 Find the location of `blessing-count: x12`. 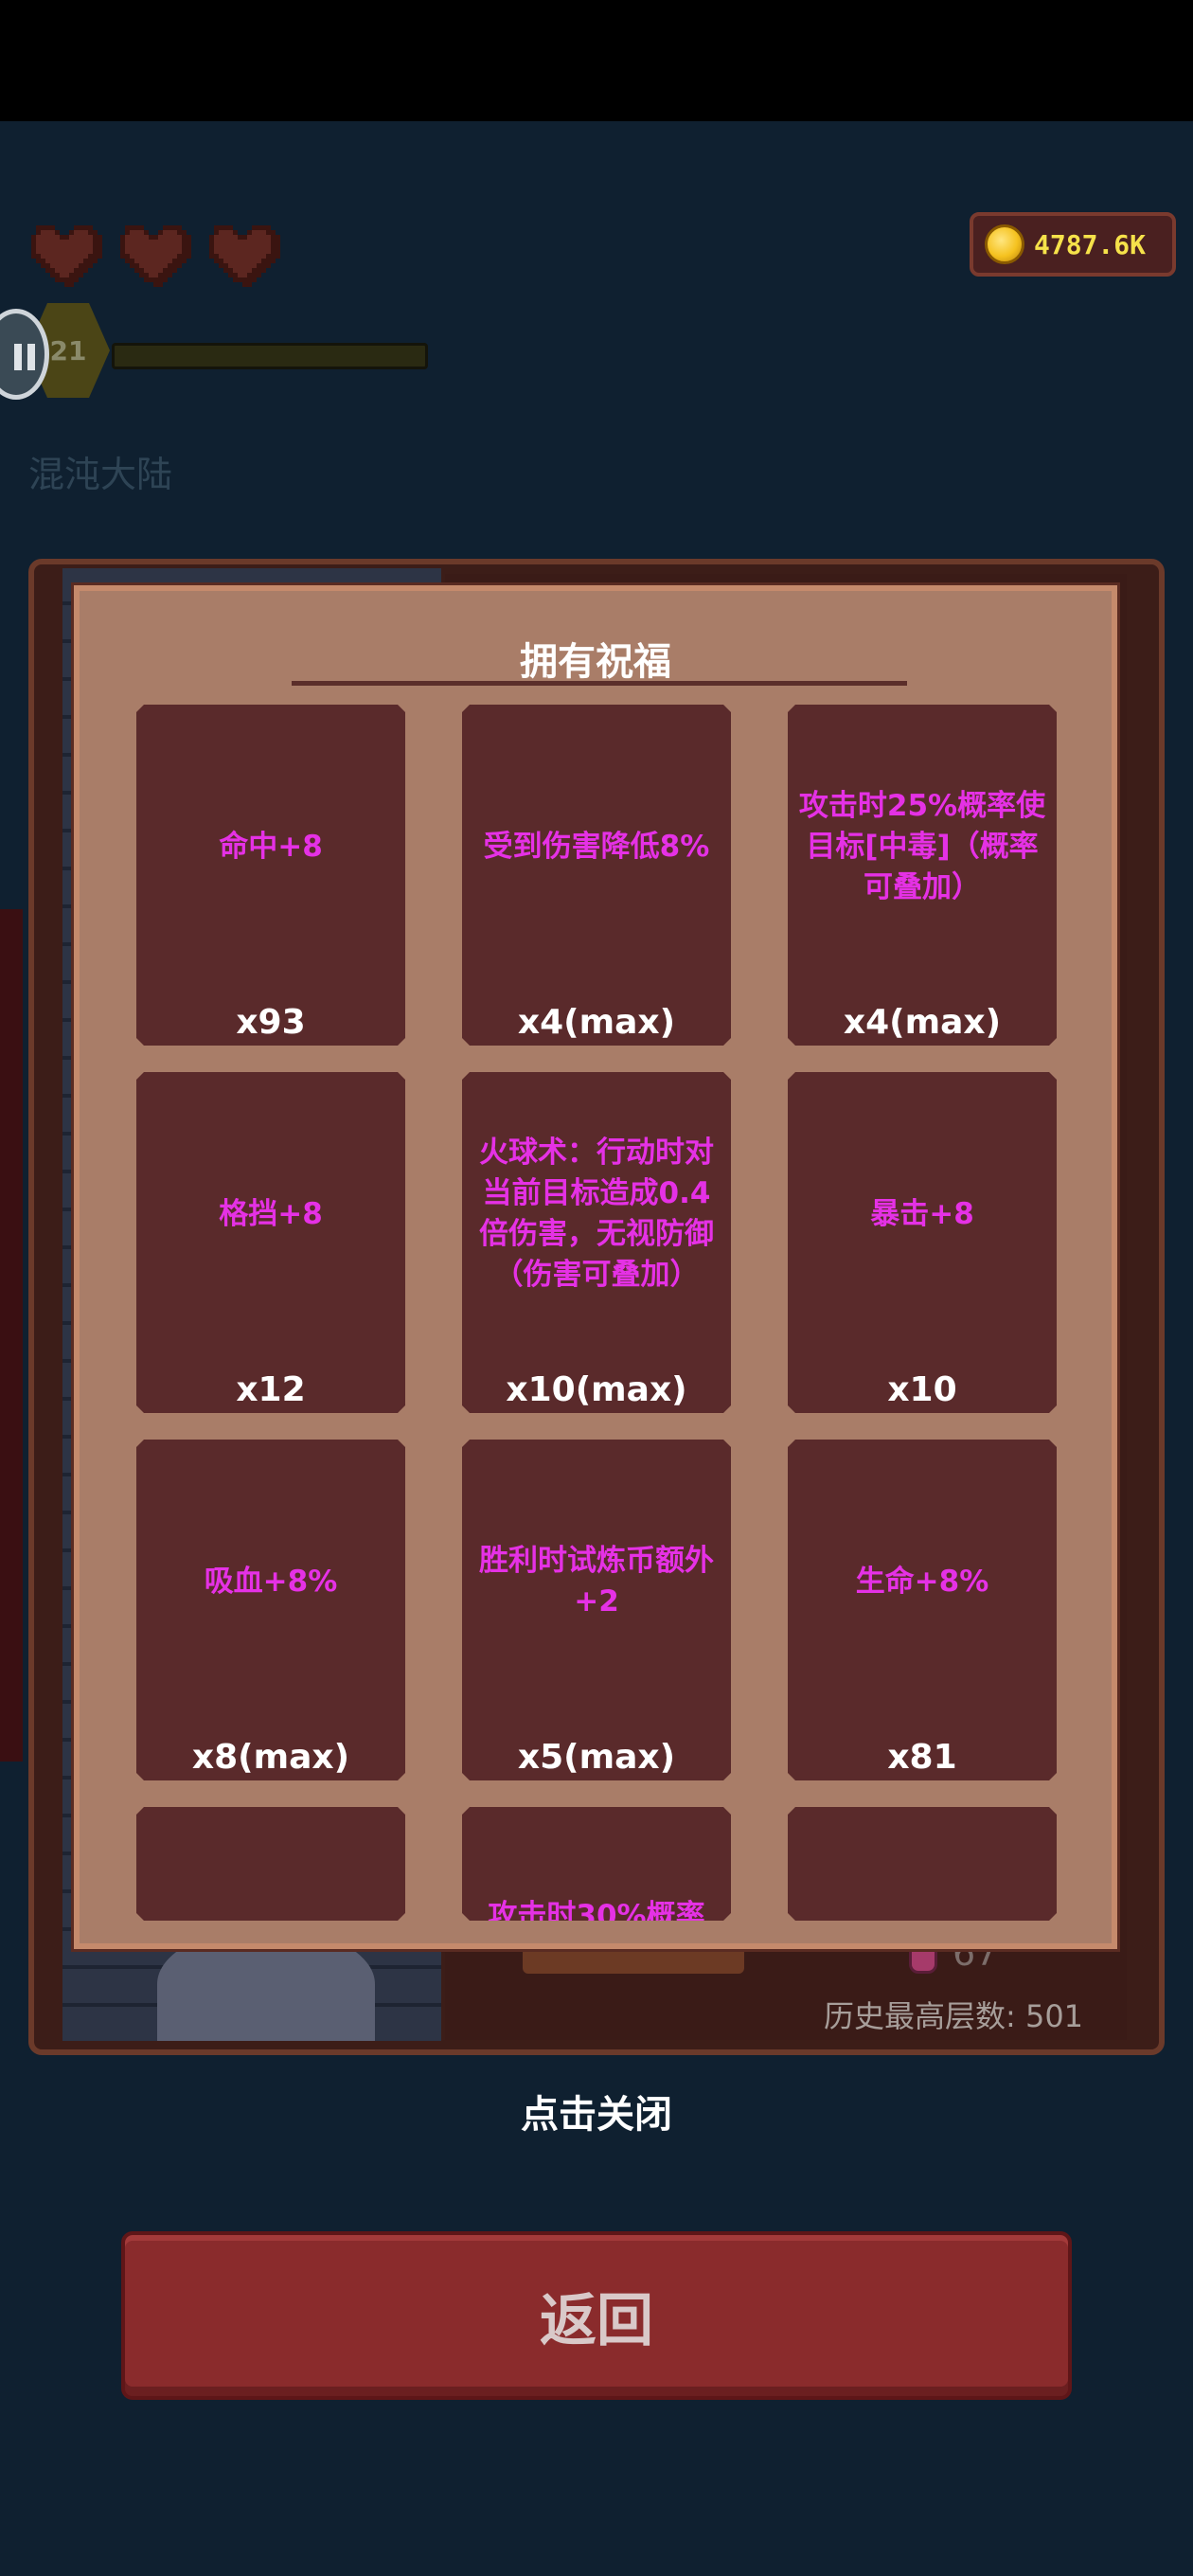

blessing-count: x12 is located at coordinates (271, 1389).